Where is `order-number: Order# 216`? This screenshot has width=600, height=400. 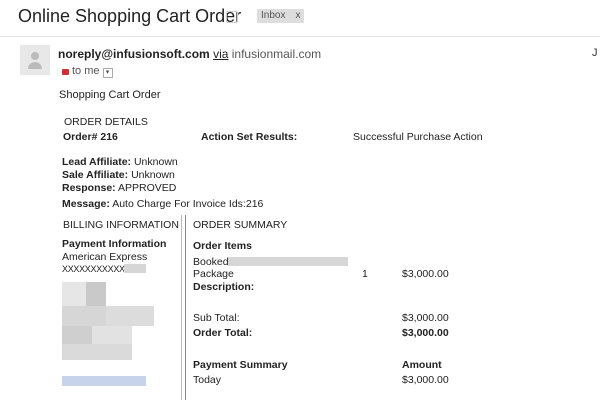
order-number: Order# 216 is located at coordinates (90, 137).